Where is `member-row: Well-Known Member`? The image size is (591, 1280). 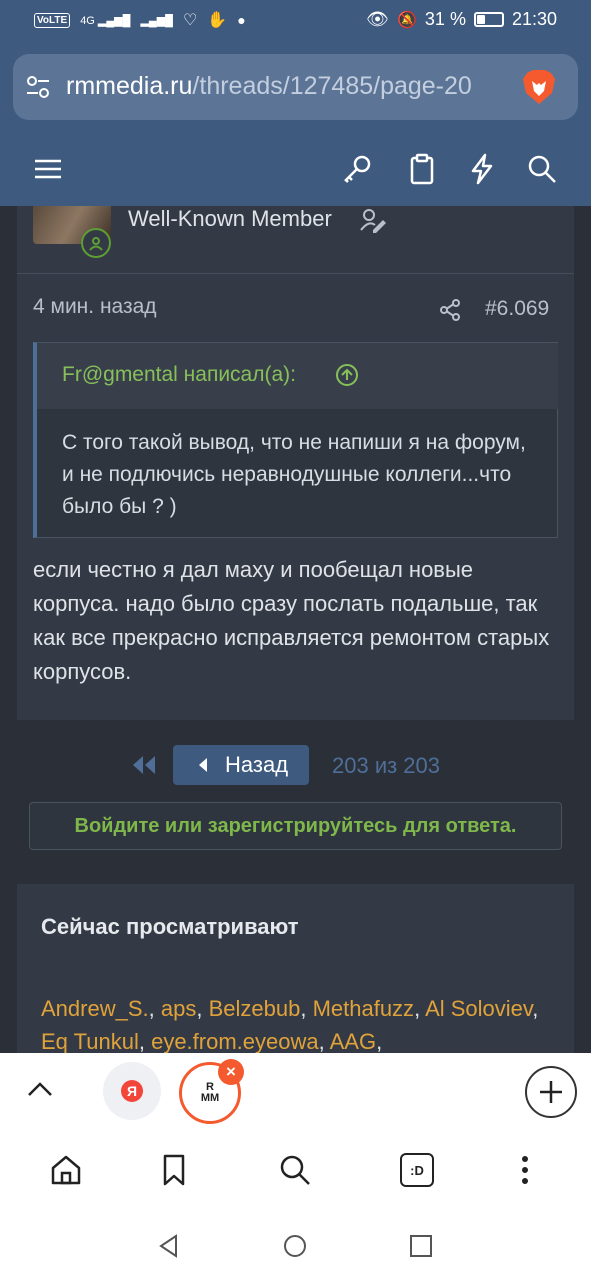
member-row: Well-Known Member is located at coordinates (295, 240).